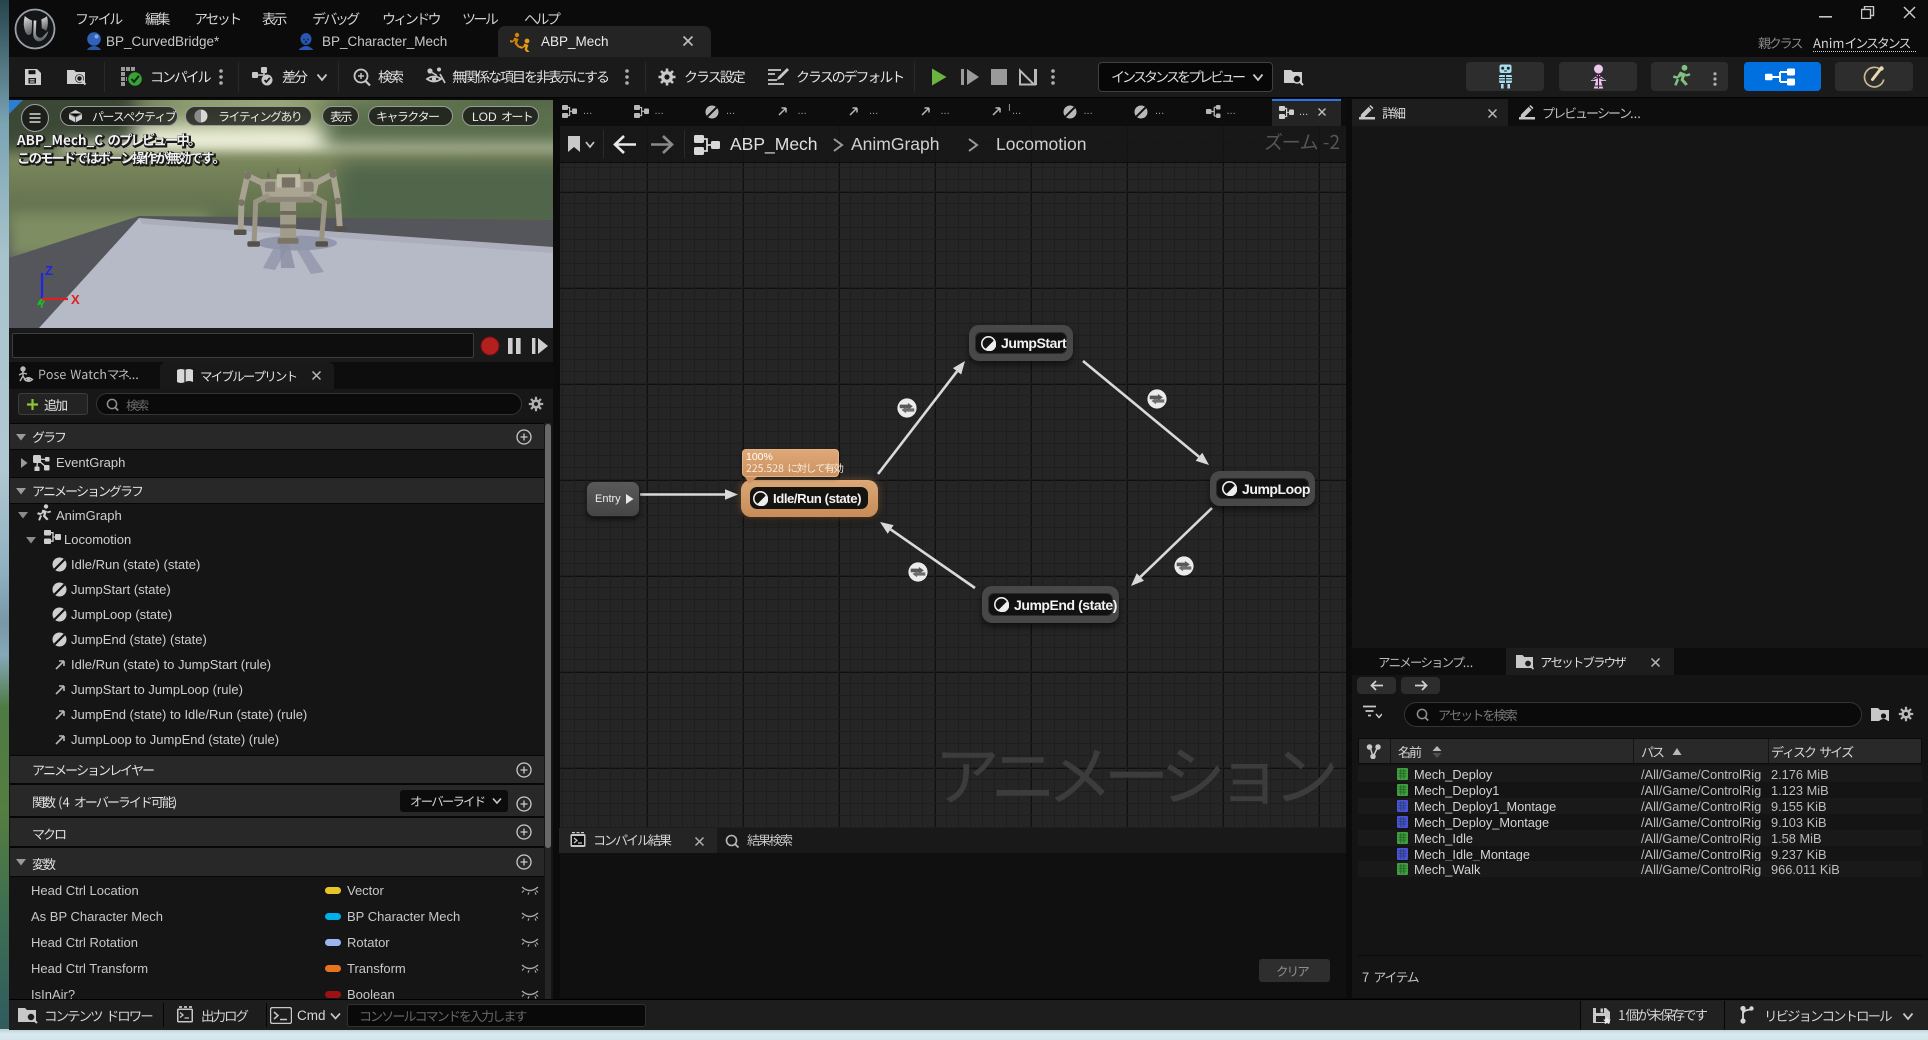 This screenshot has width=1928, height=1040. Describe the element at coordinates (75, 299) in the screenshot. I see `svg-text: X` at that location.